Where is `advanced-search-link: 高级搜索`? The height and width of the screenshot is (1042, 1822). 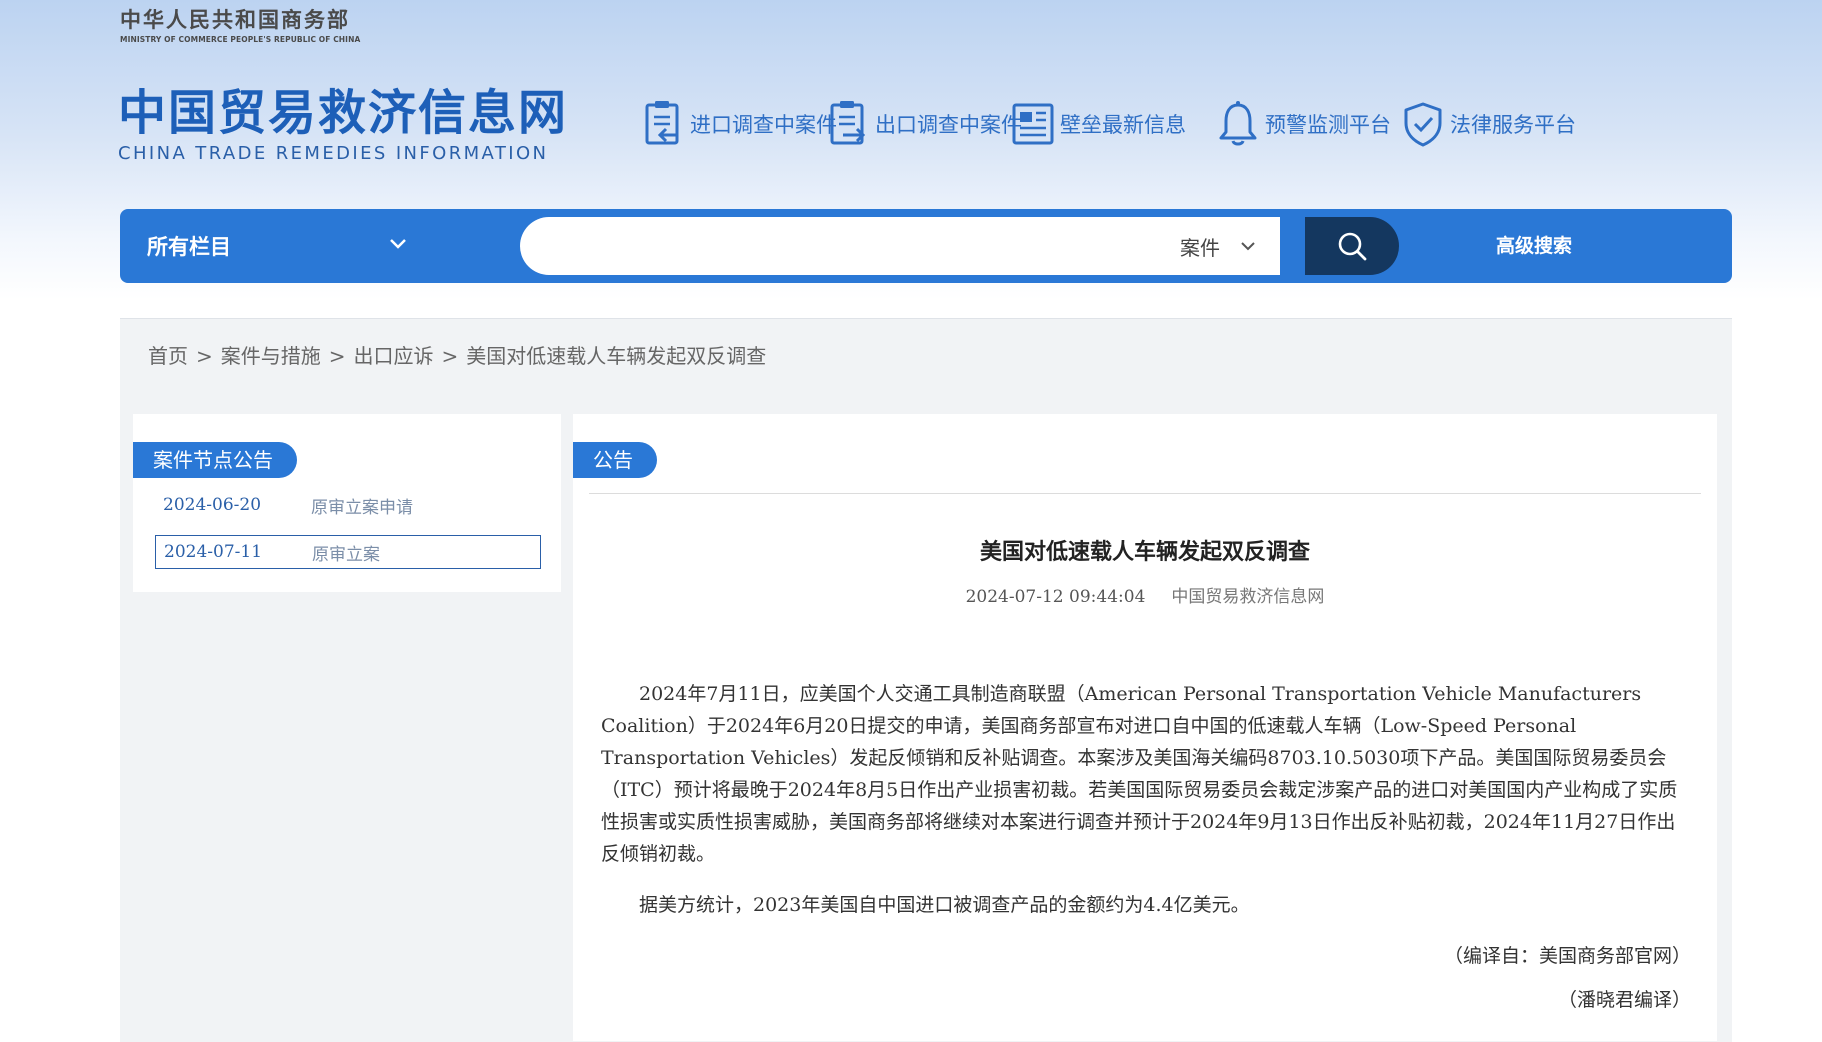
advanced-search-link: 高级搜索 is located at coordinates (1534, 246).